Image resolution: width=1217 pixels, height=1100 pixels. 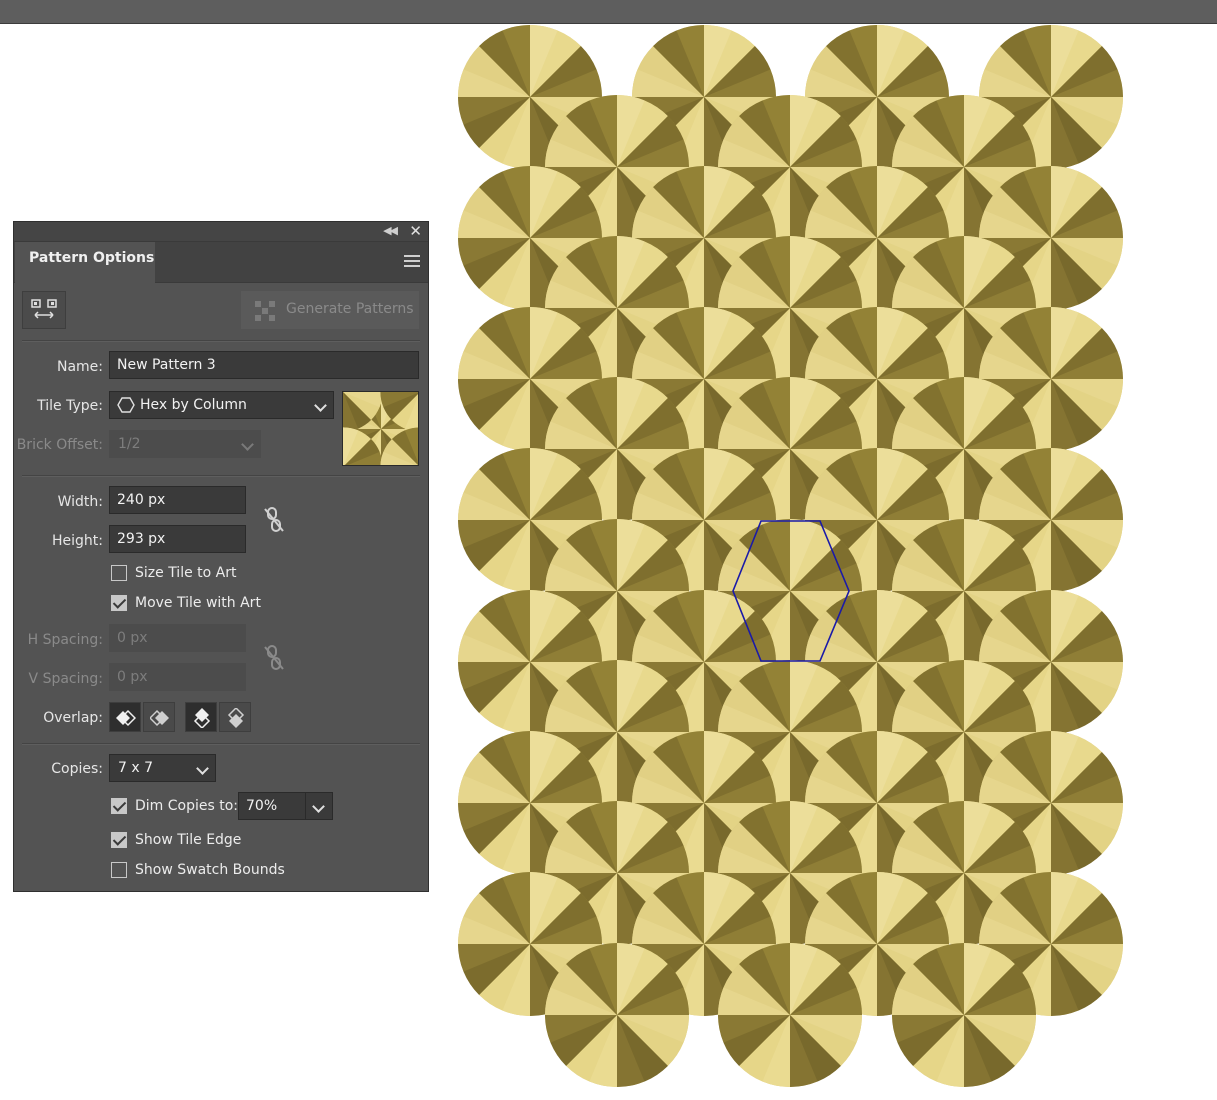 What do you see at coordinates (177, 500) in the screenshot?
I see `width-input: 240 px` at bounding box center [177, 500].